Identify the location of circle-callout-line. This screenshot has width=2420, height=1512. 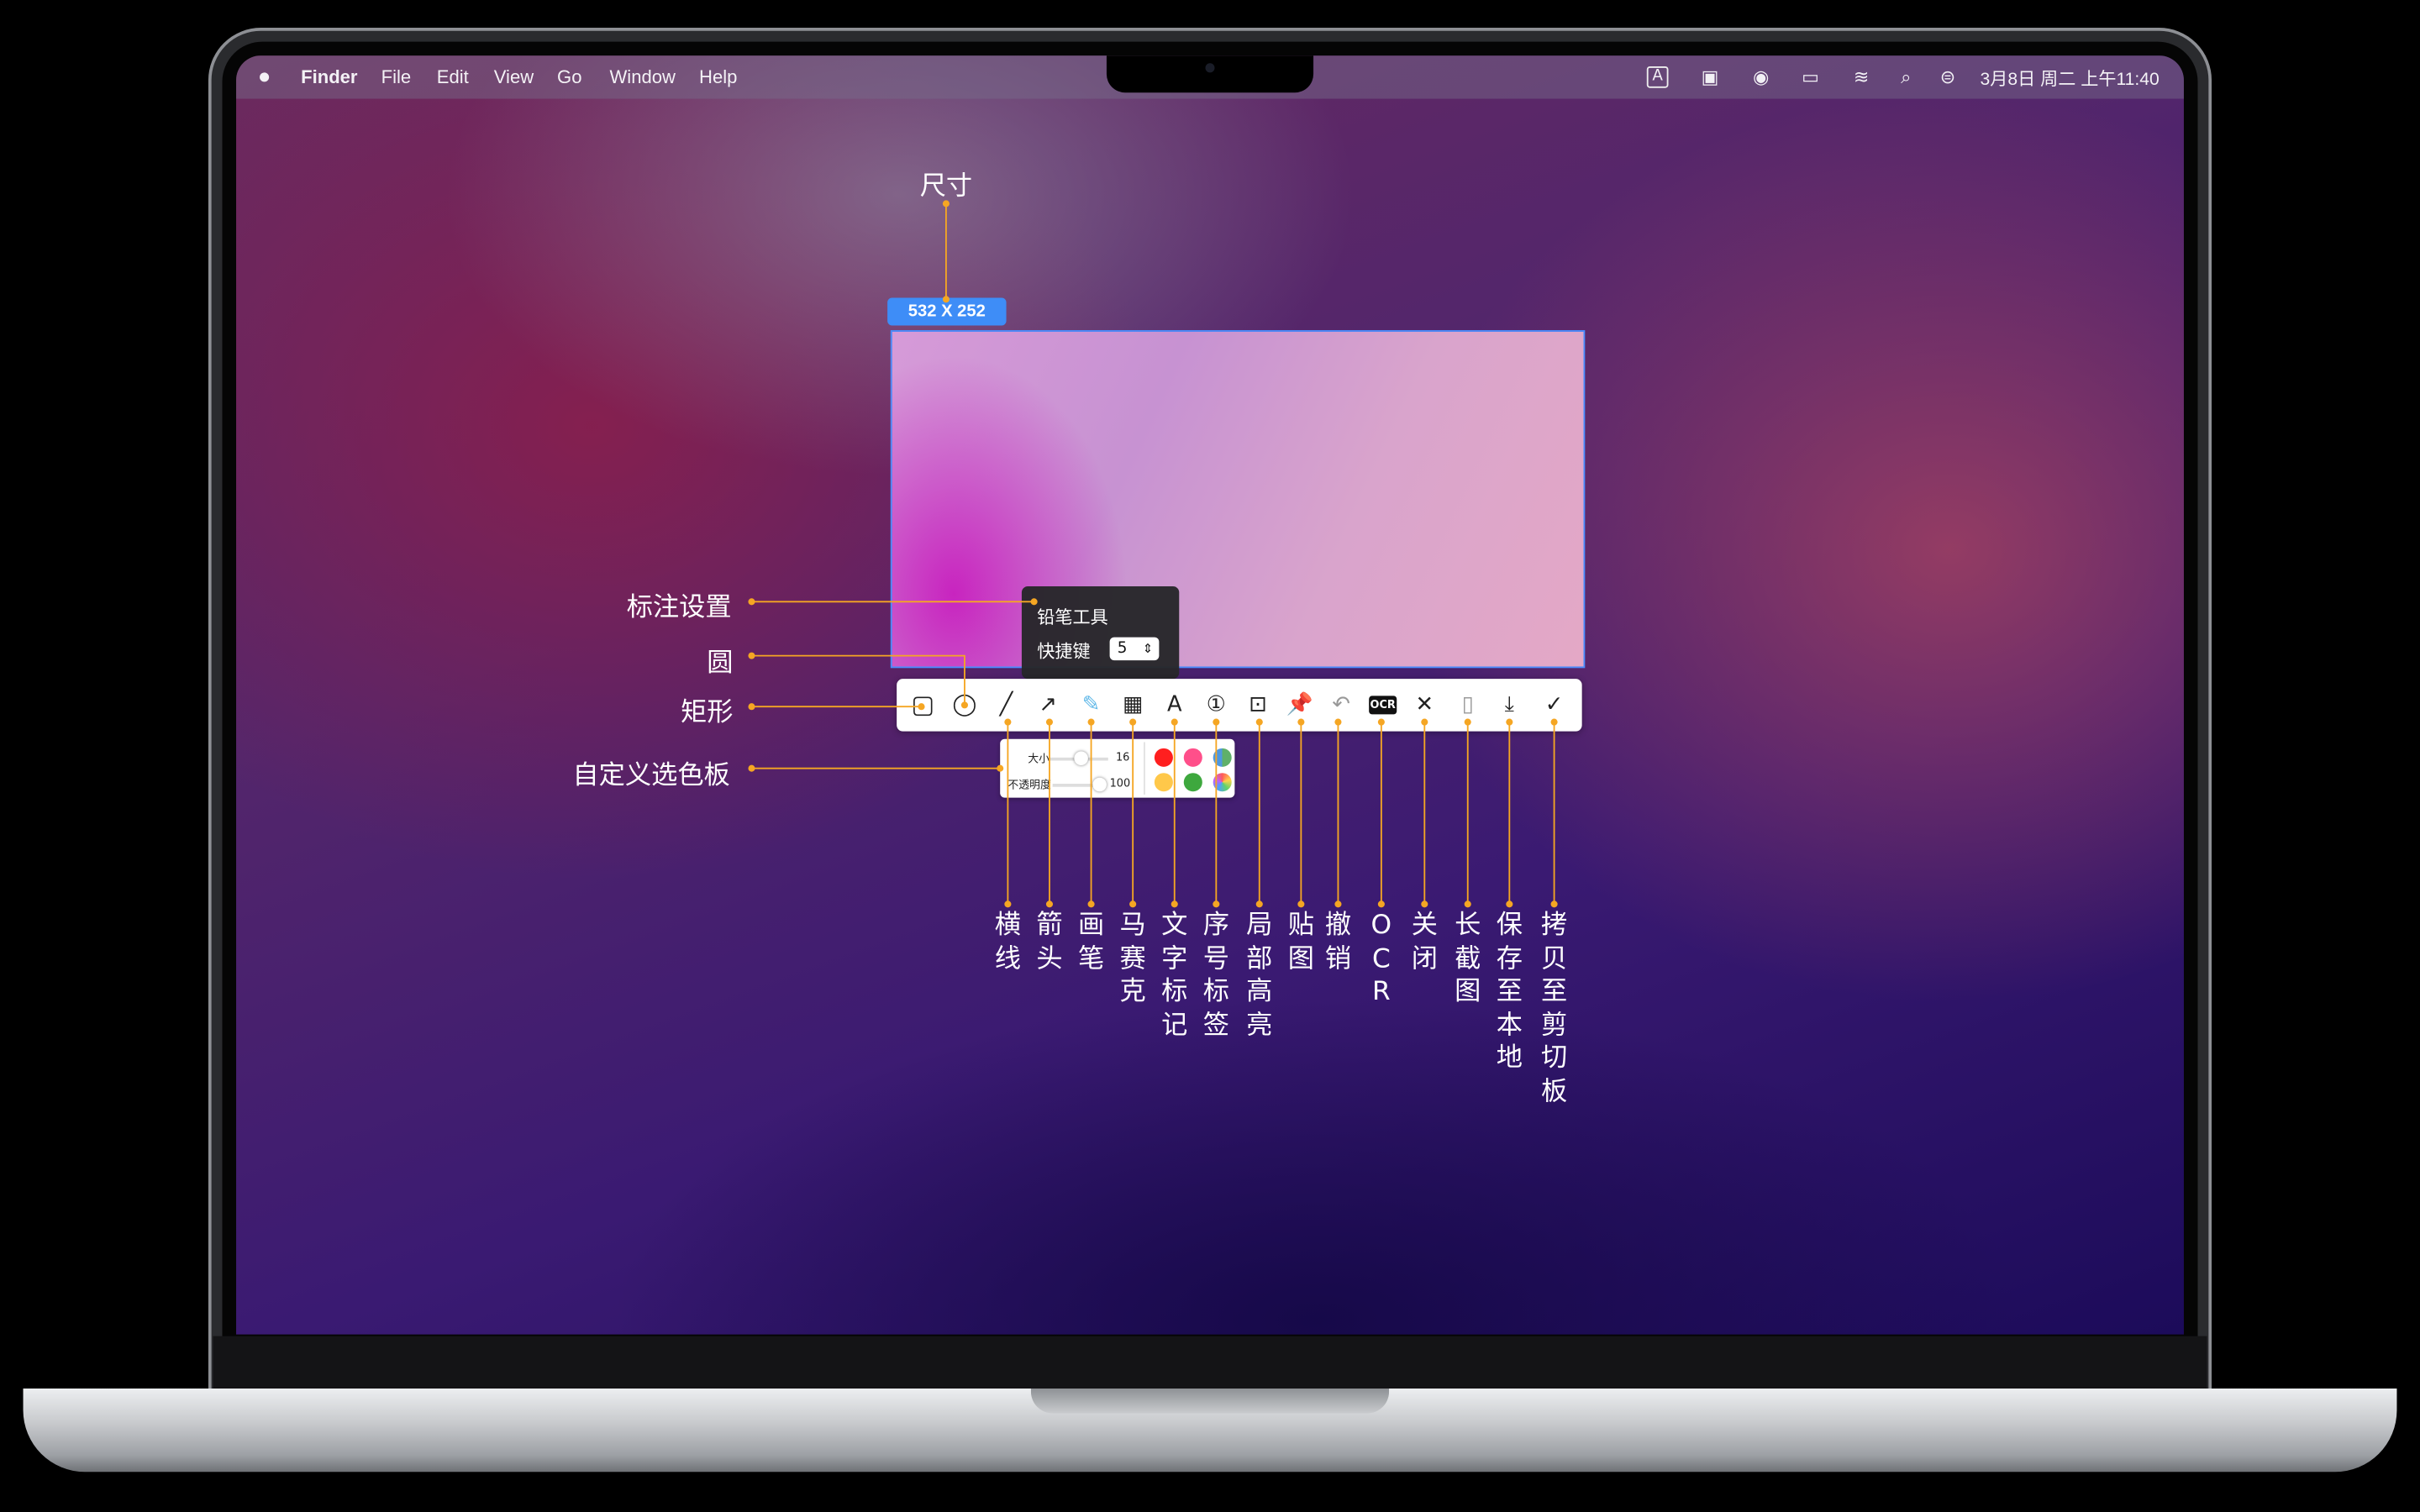
(858, 680).